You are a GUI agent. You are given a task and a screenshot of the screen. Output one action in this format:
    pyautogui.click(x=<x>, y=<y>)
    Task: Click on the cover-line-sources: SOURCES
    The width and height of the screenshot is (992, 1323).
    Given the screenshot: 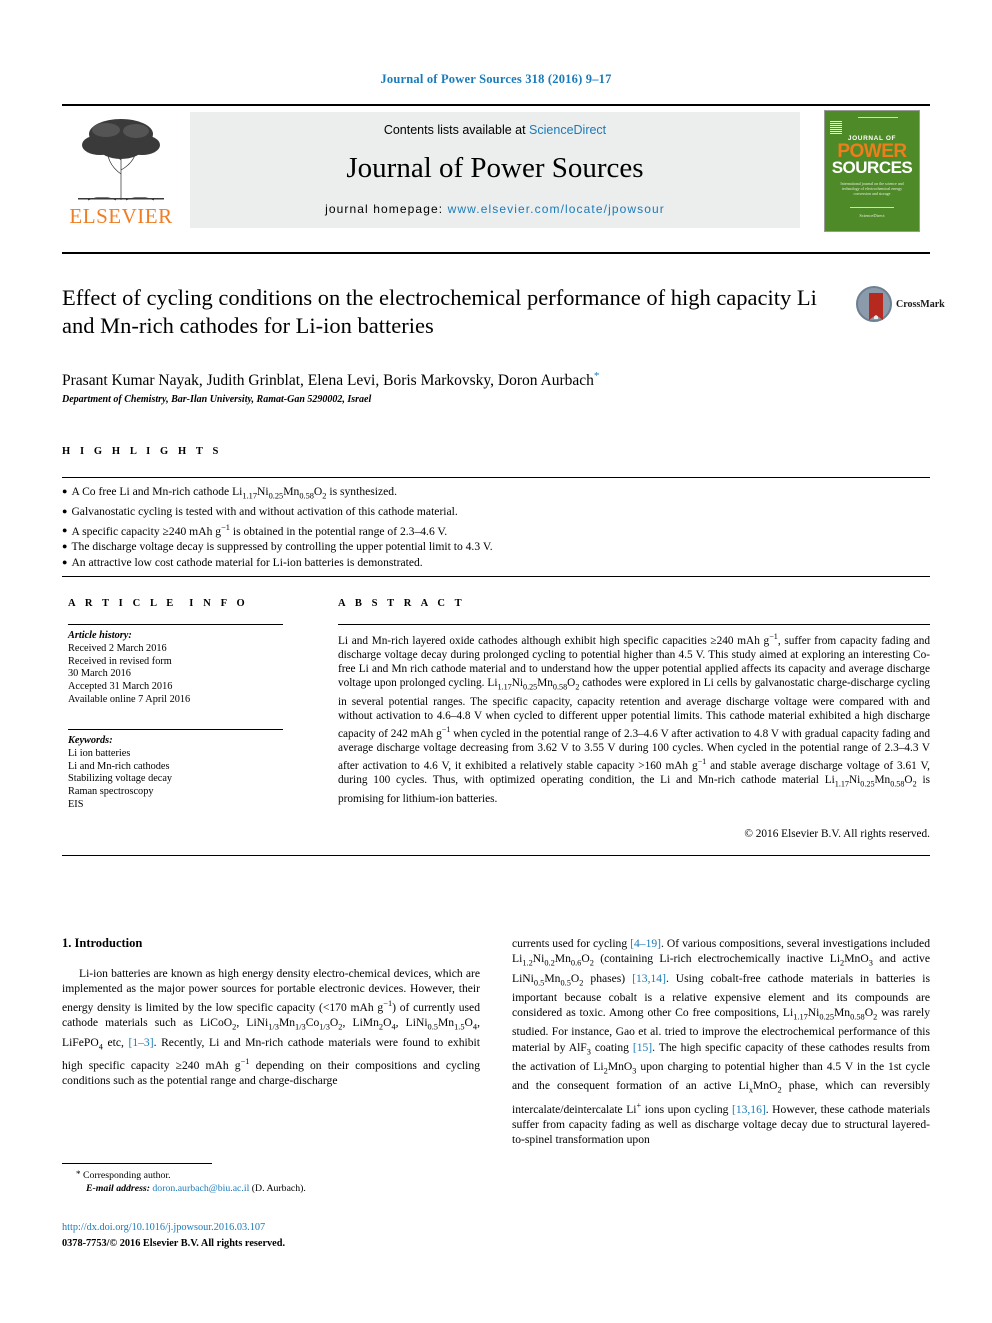 What is the action you would take?
    pyautogui.click(x=872, y=167)
    